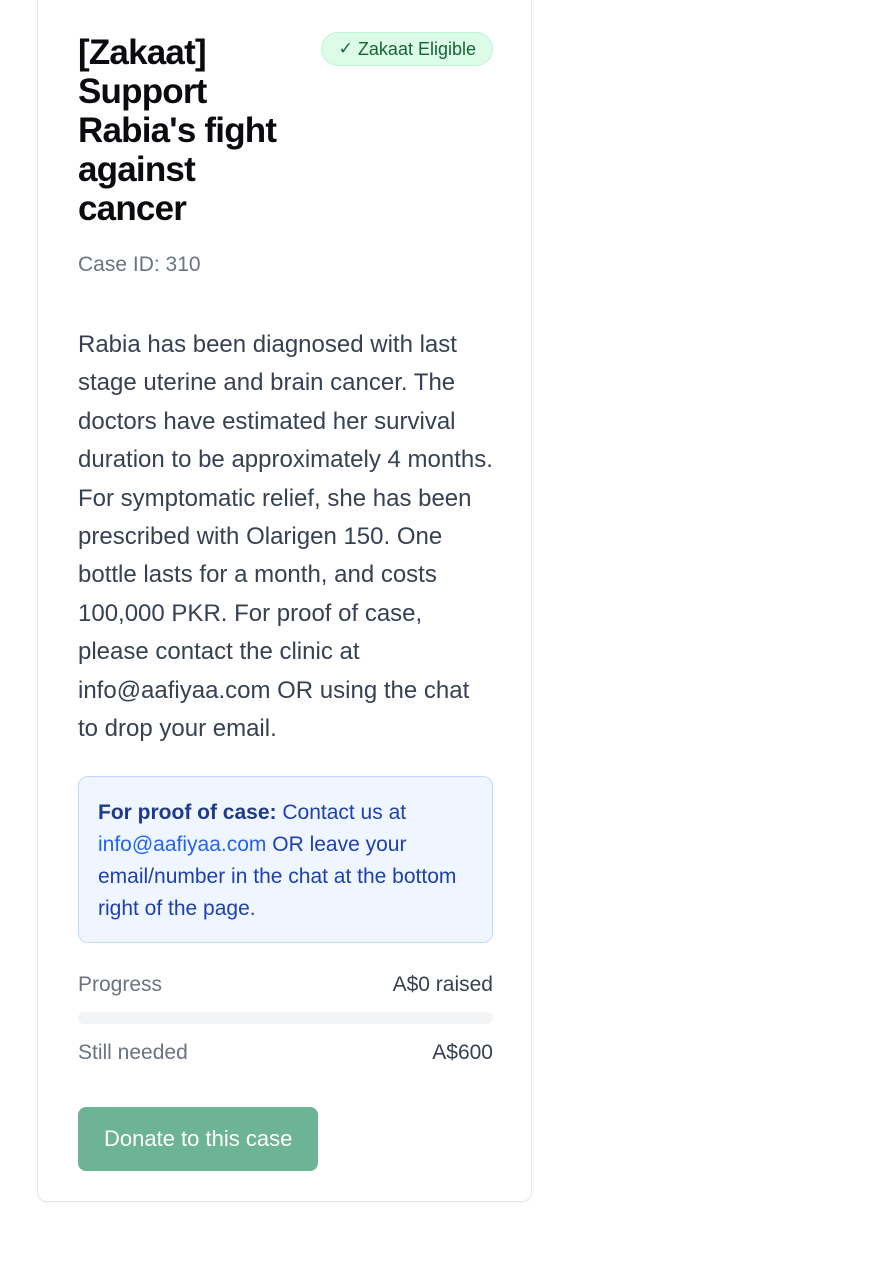  Describe the element at coordinates (198, 1139) in the screenshot. I see `donate-button: Donate to this case` at that location.